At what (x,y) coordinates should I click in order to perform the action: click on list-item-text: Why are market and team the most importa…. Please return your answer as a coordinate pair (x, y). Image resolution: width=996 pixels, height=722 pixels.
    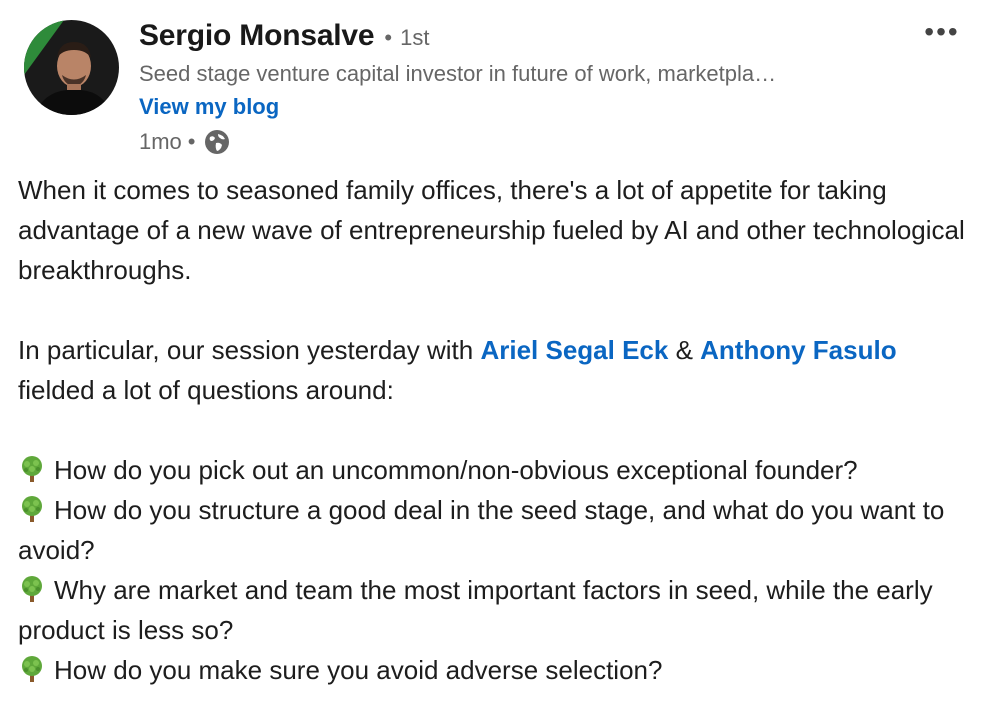
    Looking at the image, I should click on (475, 610).